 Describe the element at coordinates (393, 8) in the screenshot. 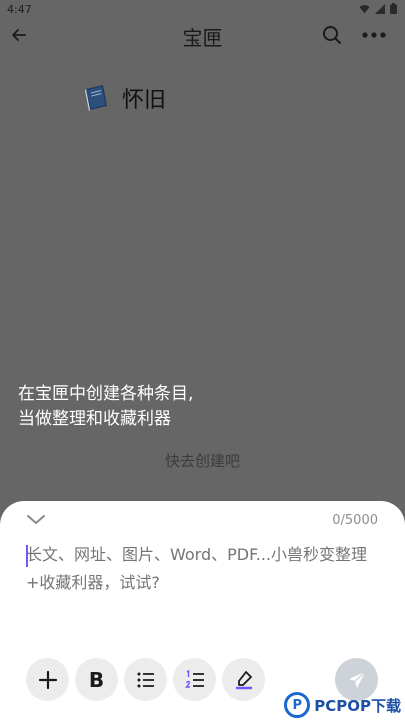

I see `battery-icon` at that location.